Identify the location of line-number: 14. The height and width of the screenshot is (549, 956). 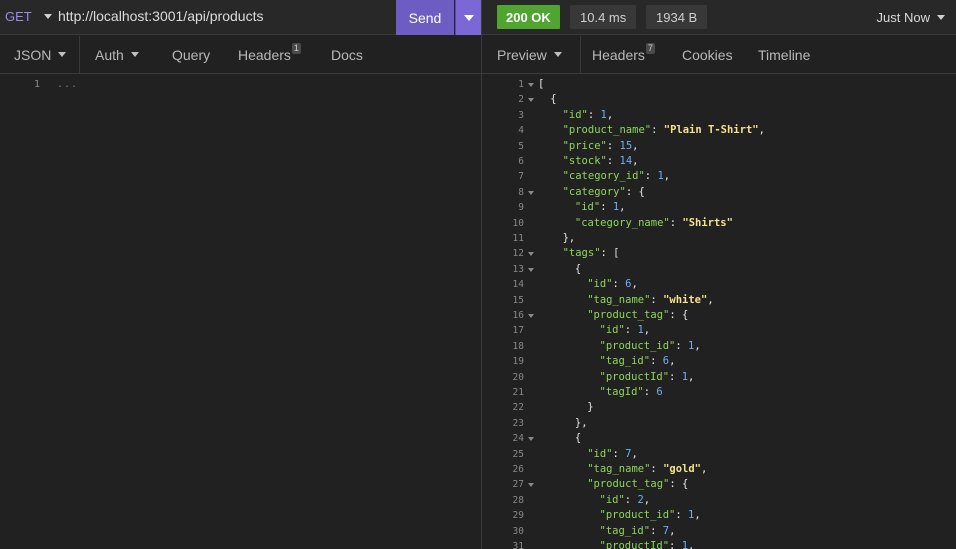
(518, 285).